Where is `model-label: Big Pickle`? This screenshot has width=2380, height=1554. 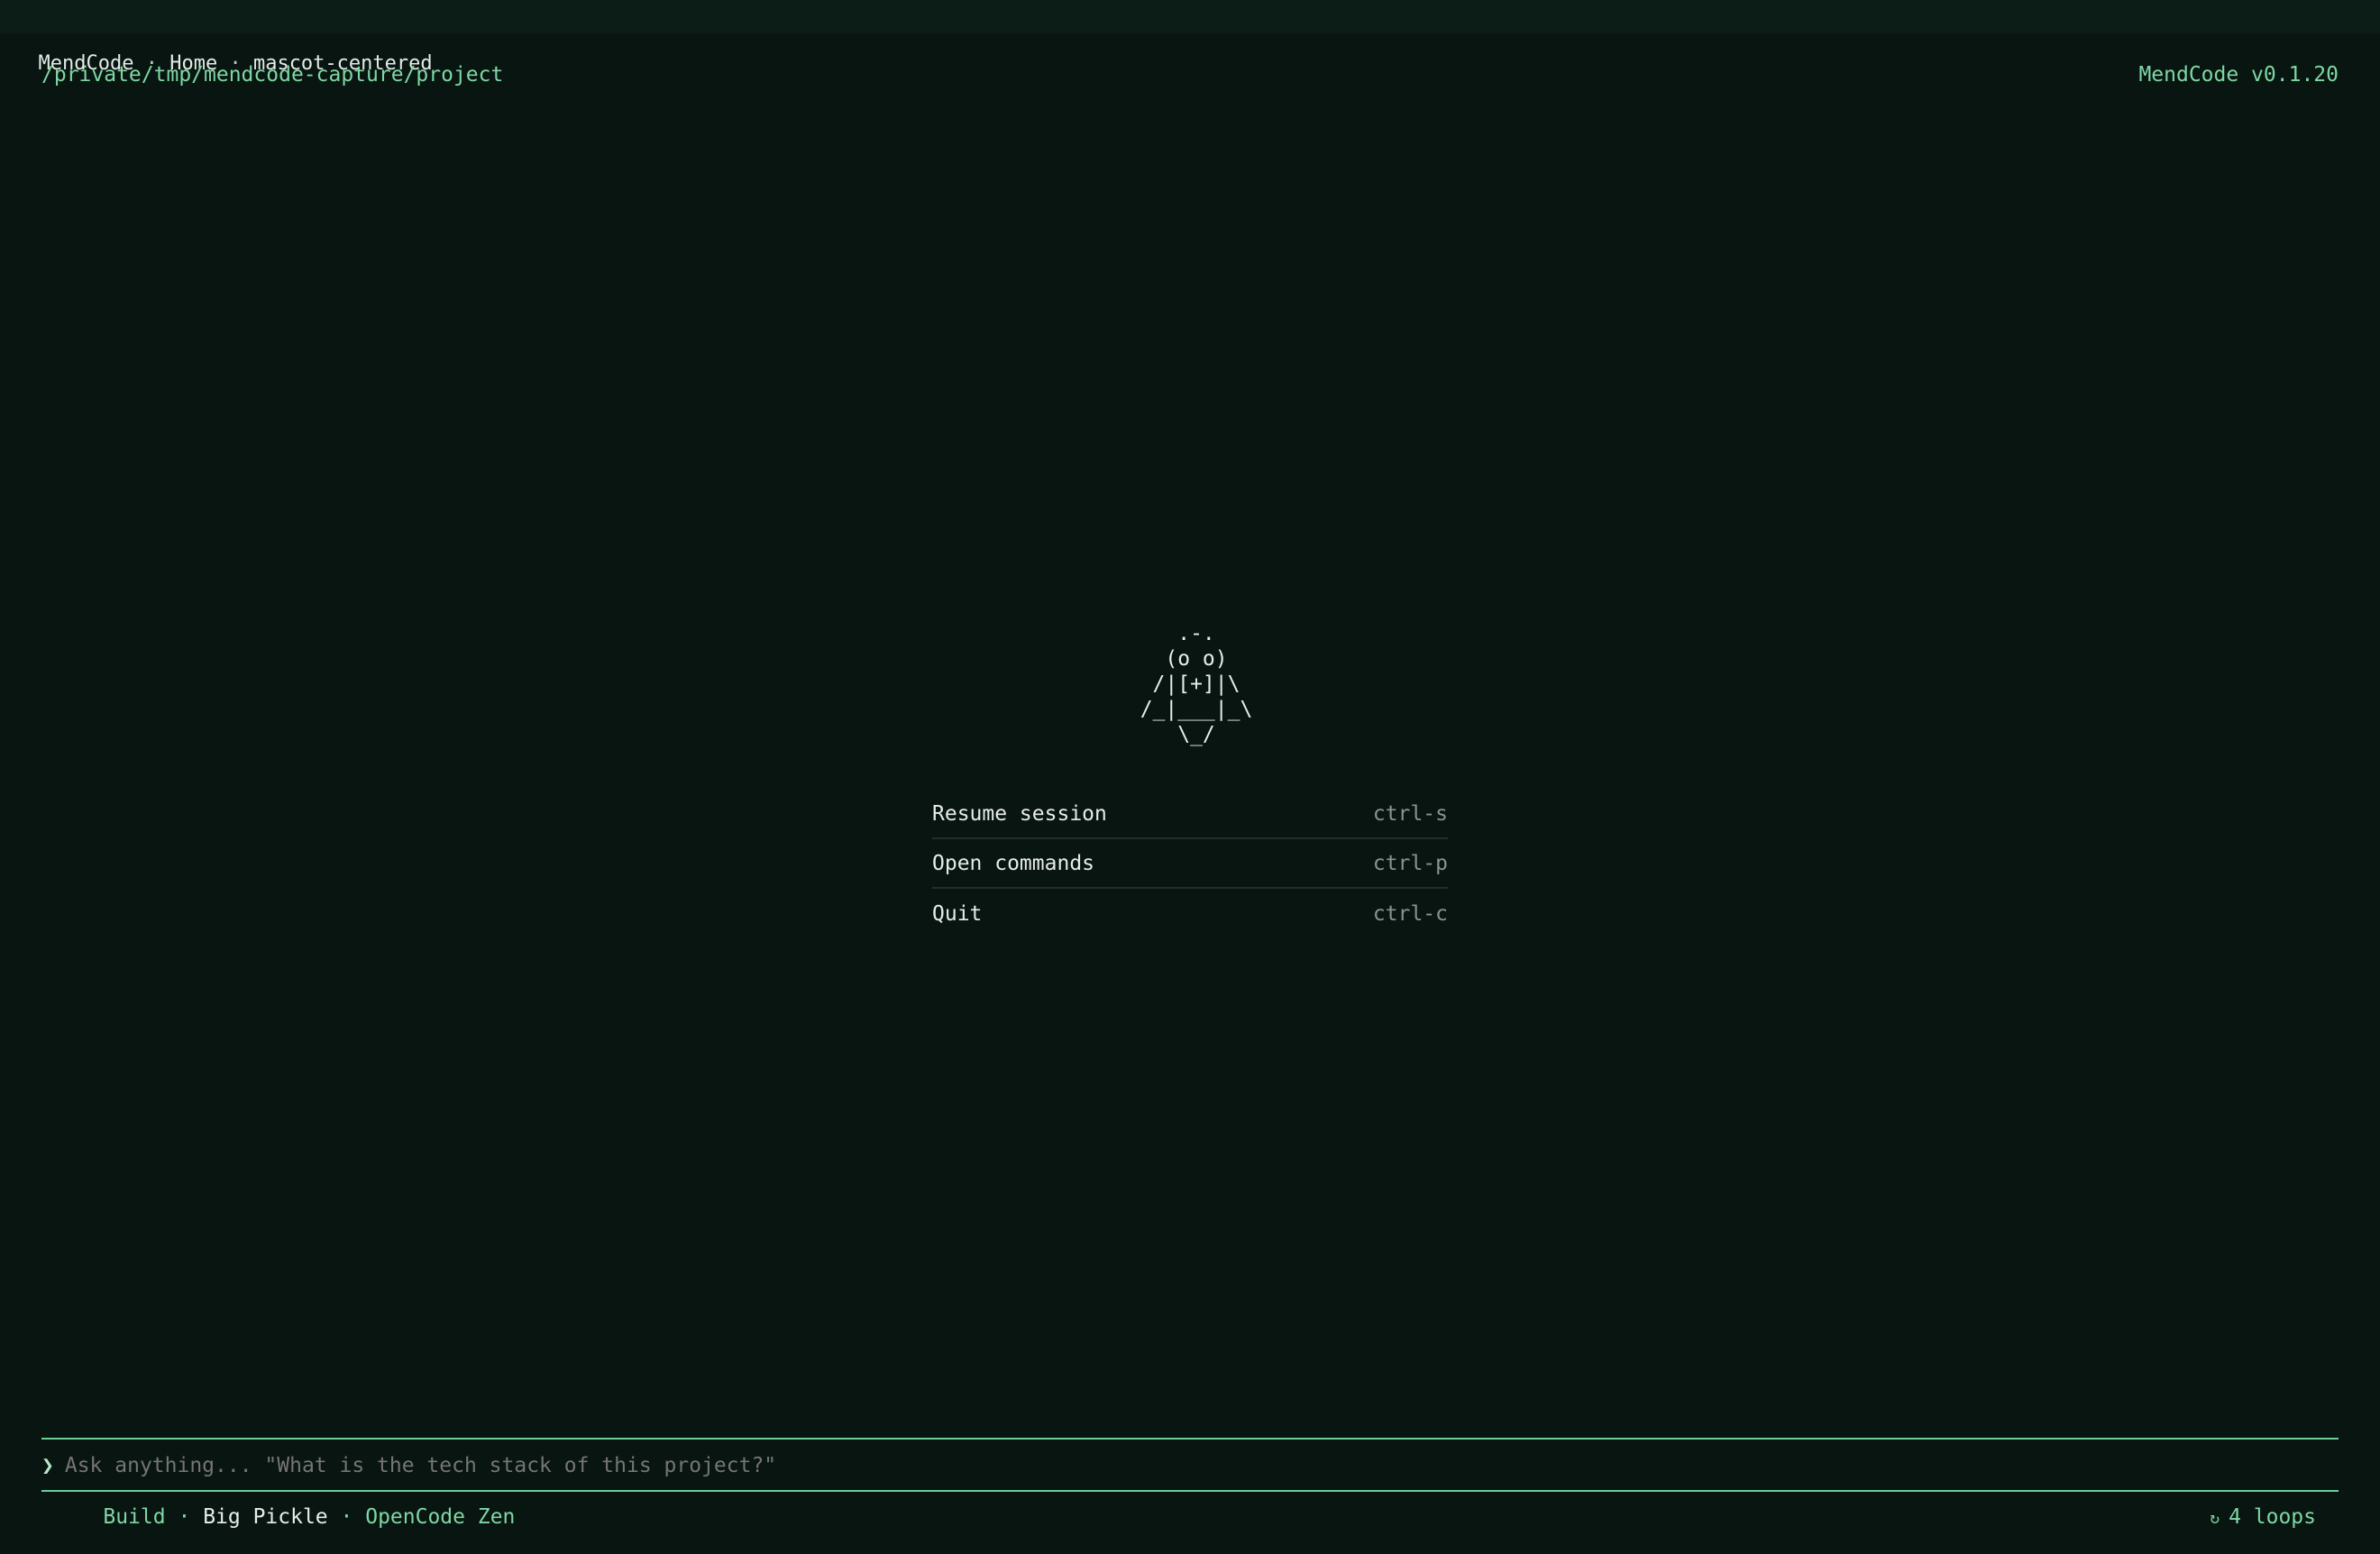 model-label: Big Pickle is located at coordinates (265, 1517).